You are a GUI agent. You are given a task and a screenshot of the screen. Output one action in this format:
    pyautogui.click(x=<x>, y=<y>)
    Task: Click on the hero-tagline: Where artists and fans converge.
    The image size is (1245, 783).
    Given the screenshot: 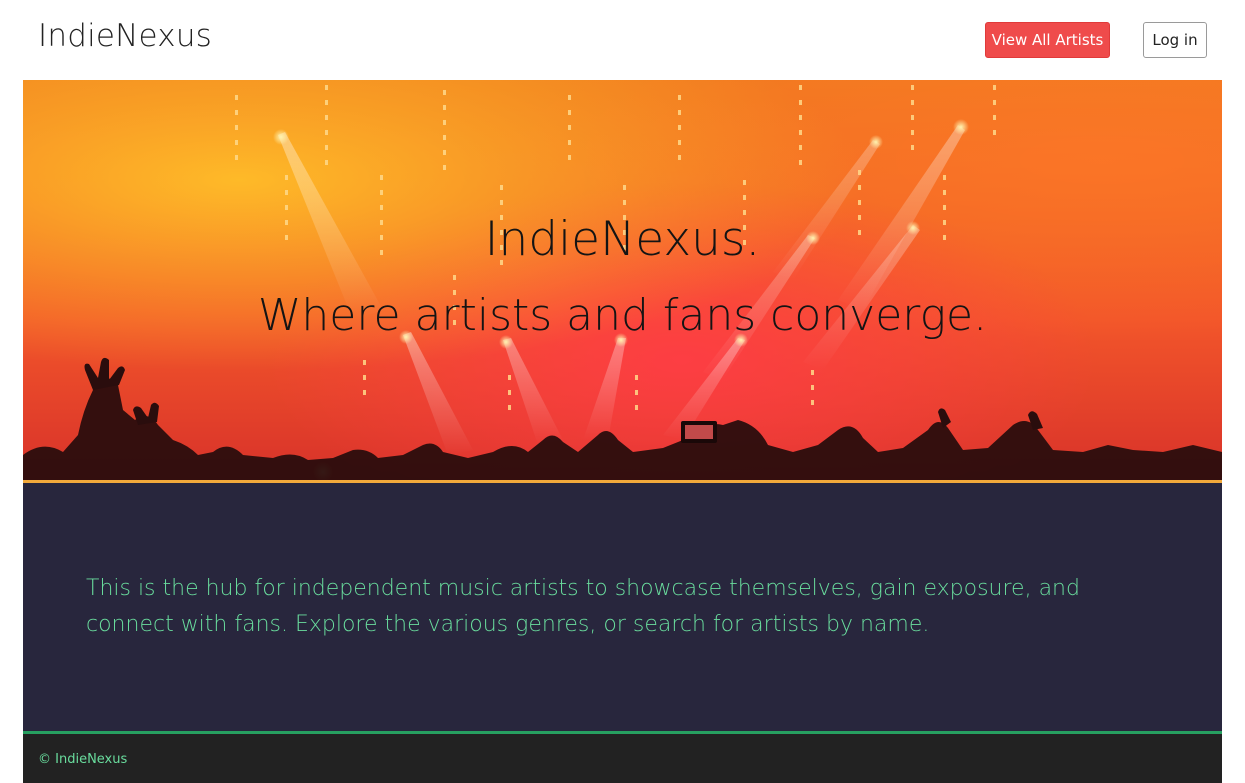 What is the action you would take?
    pyautogui.click(x=622, y=315)
    